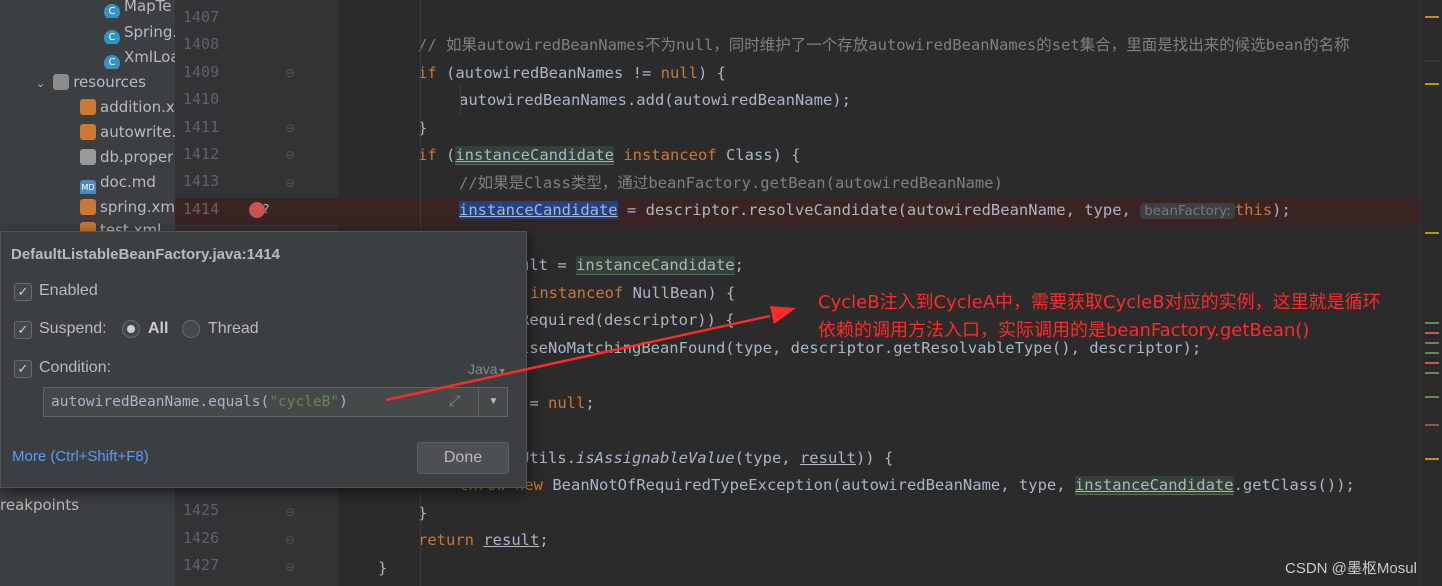  I want to click on watermark: CSDN @墨枢Mosul, so click(1351, 568).